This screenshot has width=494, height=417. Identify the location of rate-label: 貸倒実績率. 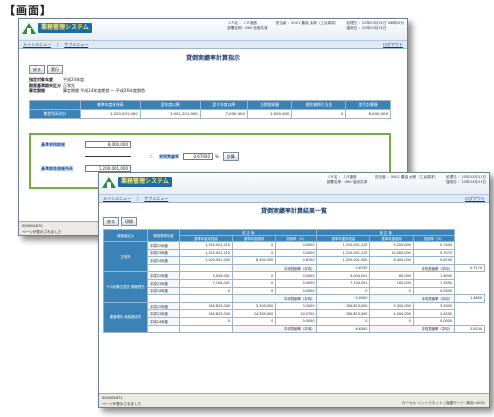
(169, 156).